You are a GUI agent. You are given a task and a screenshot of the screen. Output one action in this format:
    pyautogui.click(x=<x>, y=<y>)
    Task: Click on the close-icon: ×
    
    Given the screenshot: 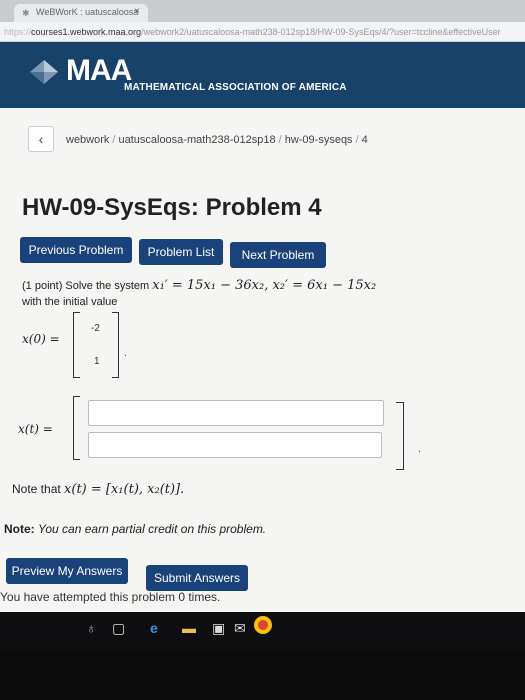 What is the action you would take?
    pyautogui.click(x=137, y=11)
    